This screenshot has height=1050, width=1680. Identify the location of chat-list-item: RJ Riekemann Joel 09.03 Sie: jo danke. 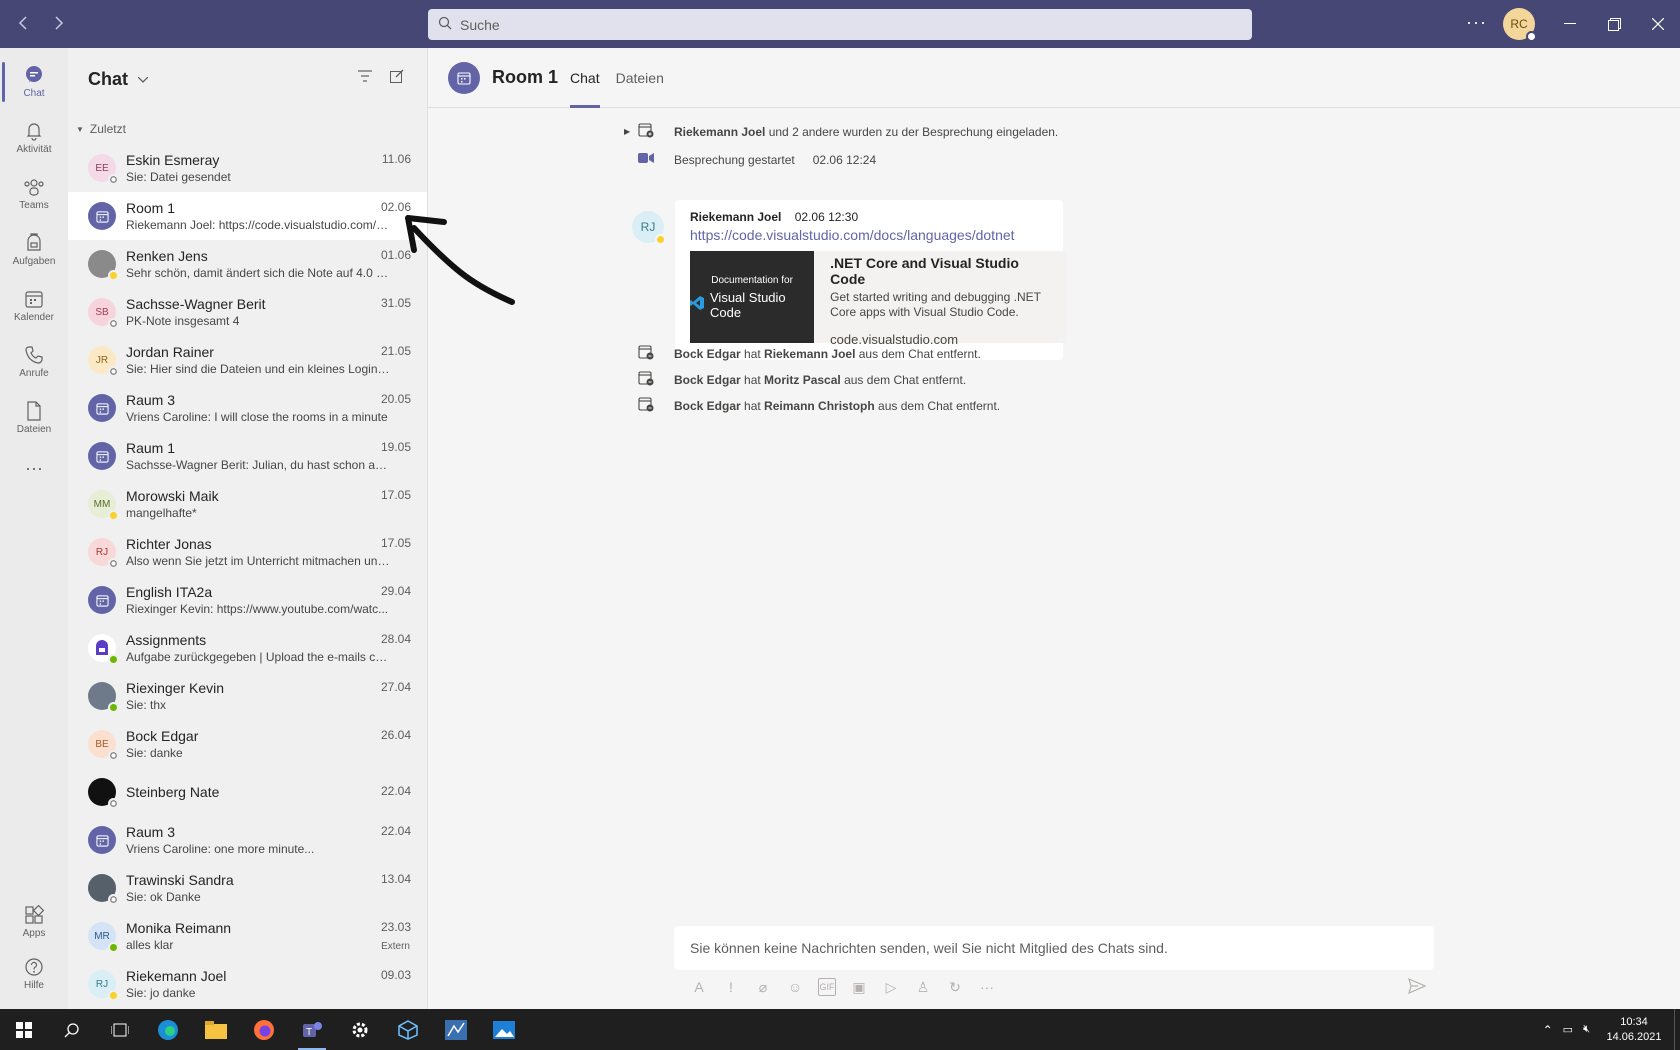
(247, 984).